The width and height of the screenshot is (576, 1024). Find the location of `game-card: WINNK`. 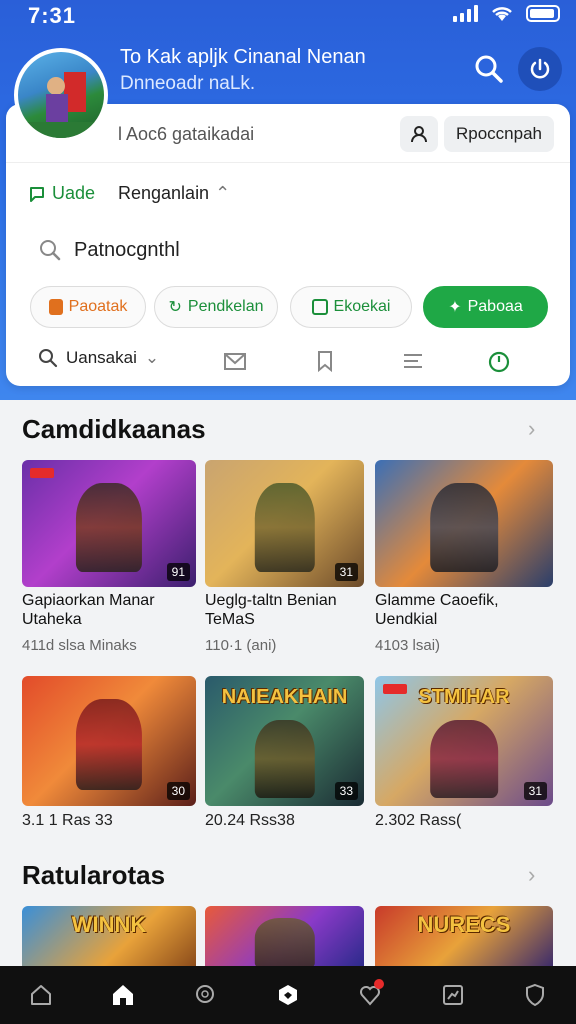

game-card: WINNK is located at coordinates (109, 937).